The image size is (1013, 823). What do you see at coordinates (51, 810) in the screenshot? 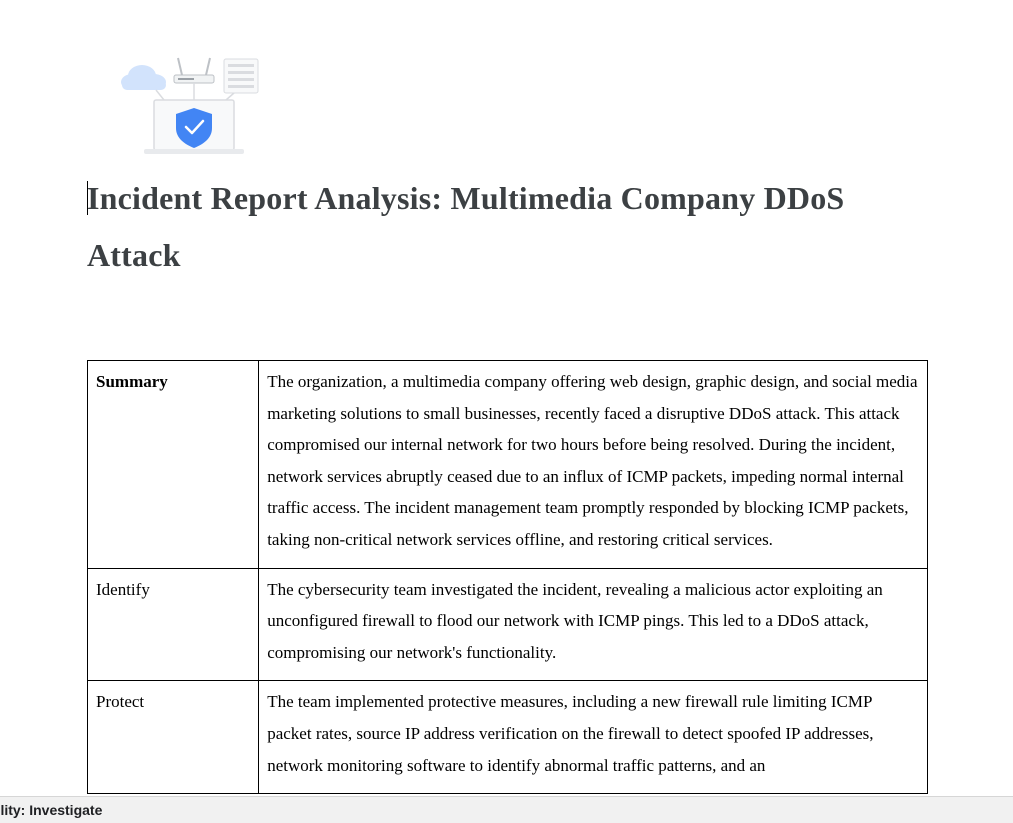
I see `accessibility-status-text: bility: Investigate` at bounding box center [51, 810].